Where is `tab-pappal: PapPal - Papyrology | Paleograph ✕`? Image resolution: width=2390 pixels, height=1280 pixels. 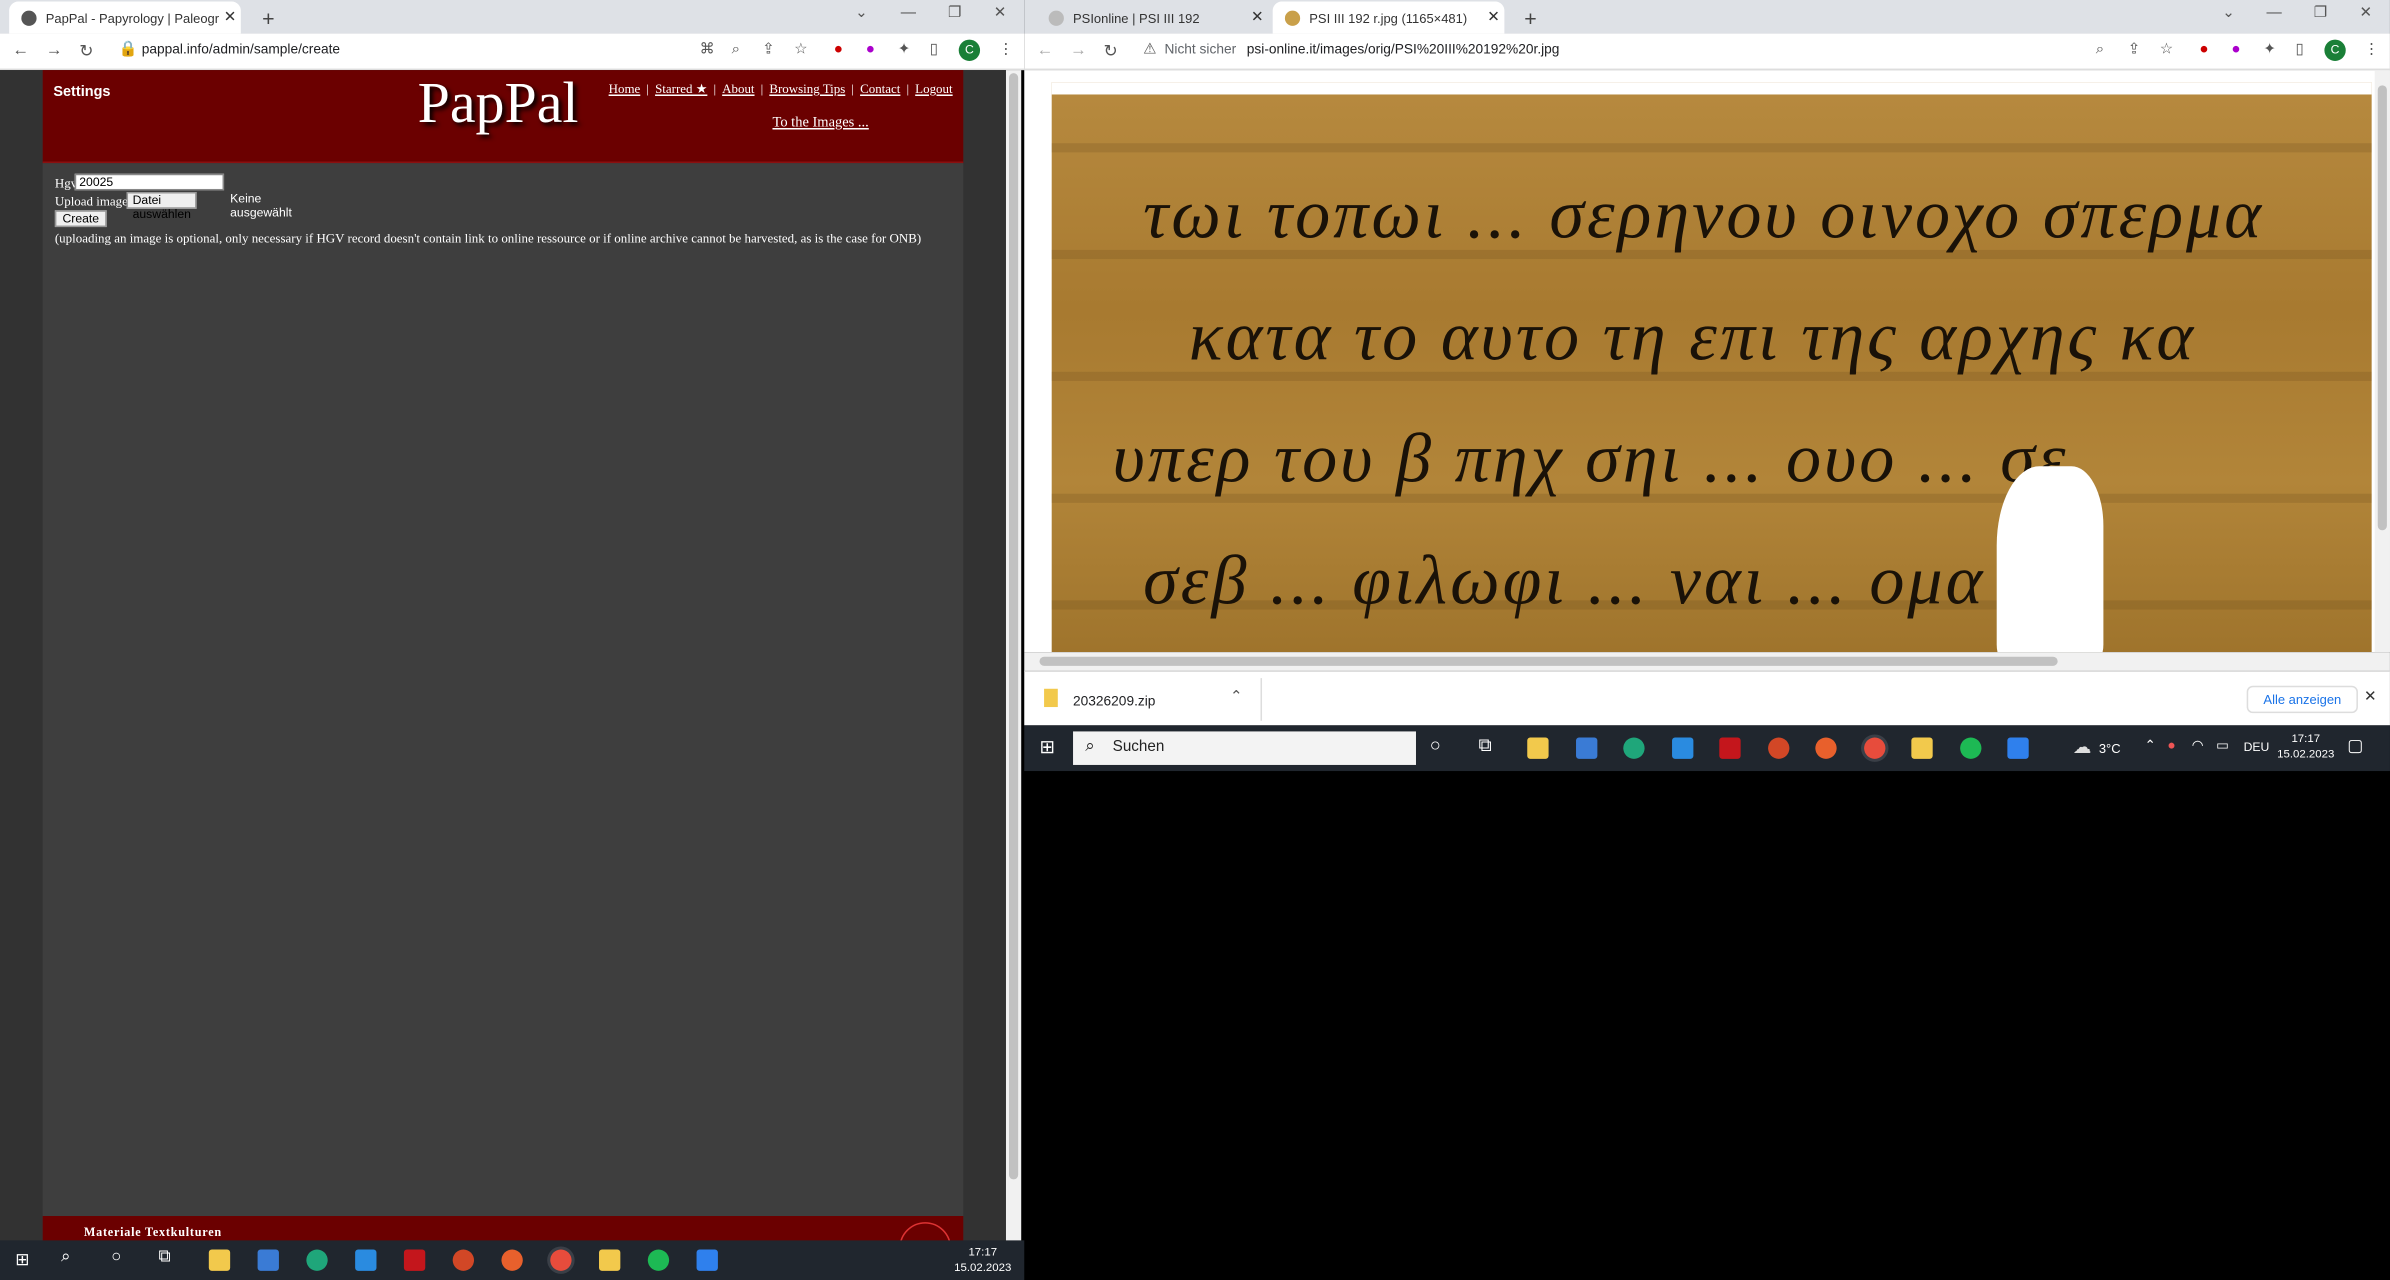
tab-pappal: PapPal - Papyrology | Paleograph ✕ is located at coordinates (125, 17).